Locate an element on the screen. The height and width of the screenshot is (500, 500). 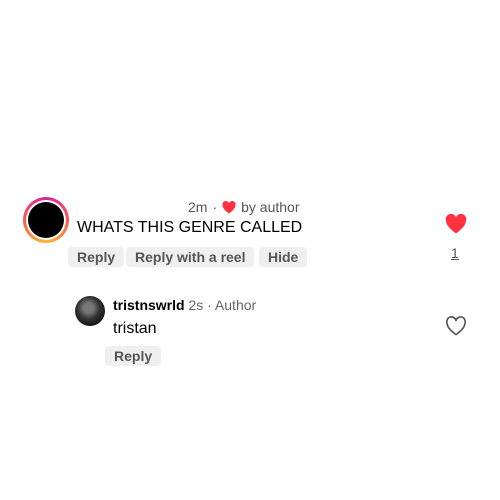
comment-meta: 2m · by author is located at coordinates (244, 207).